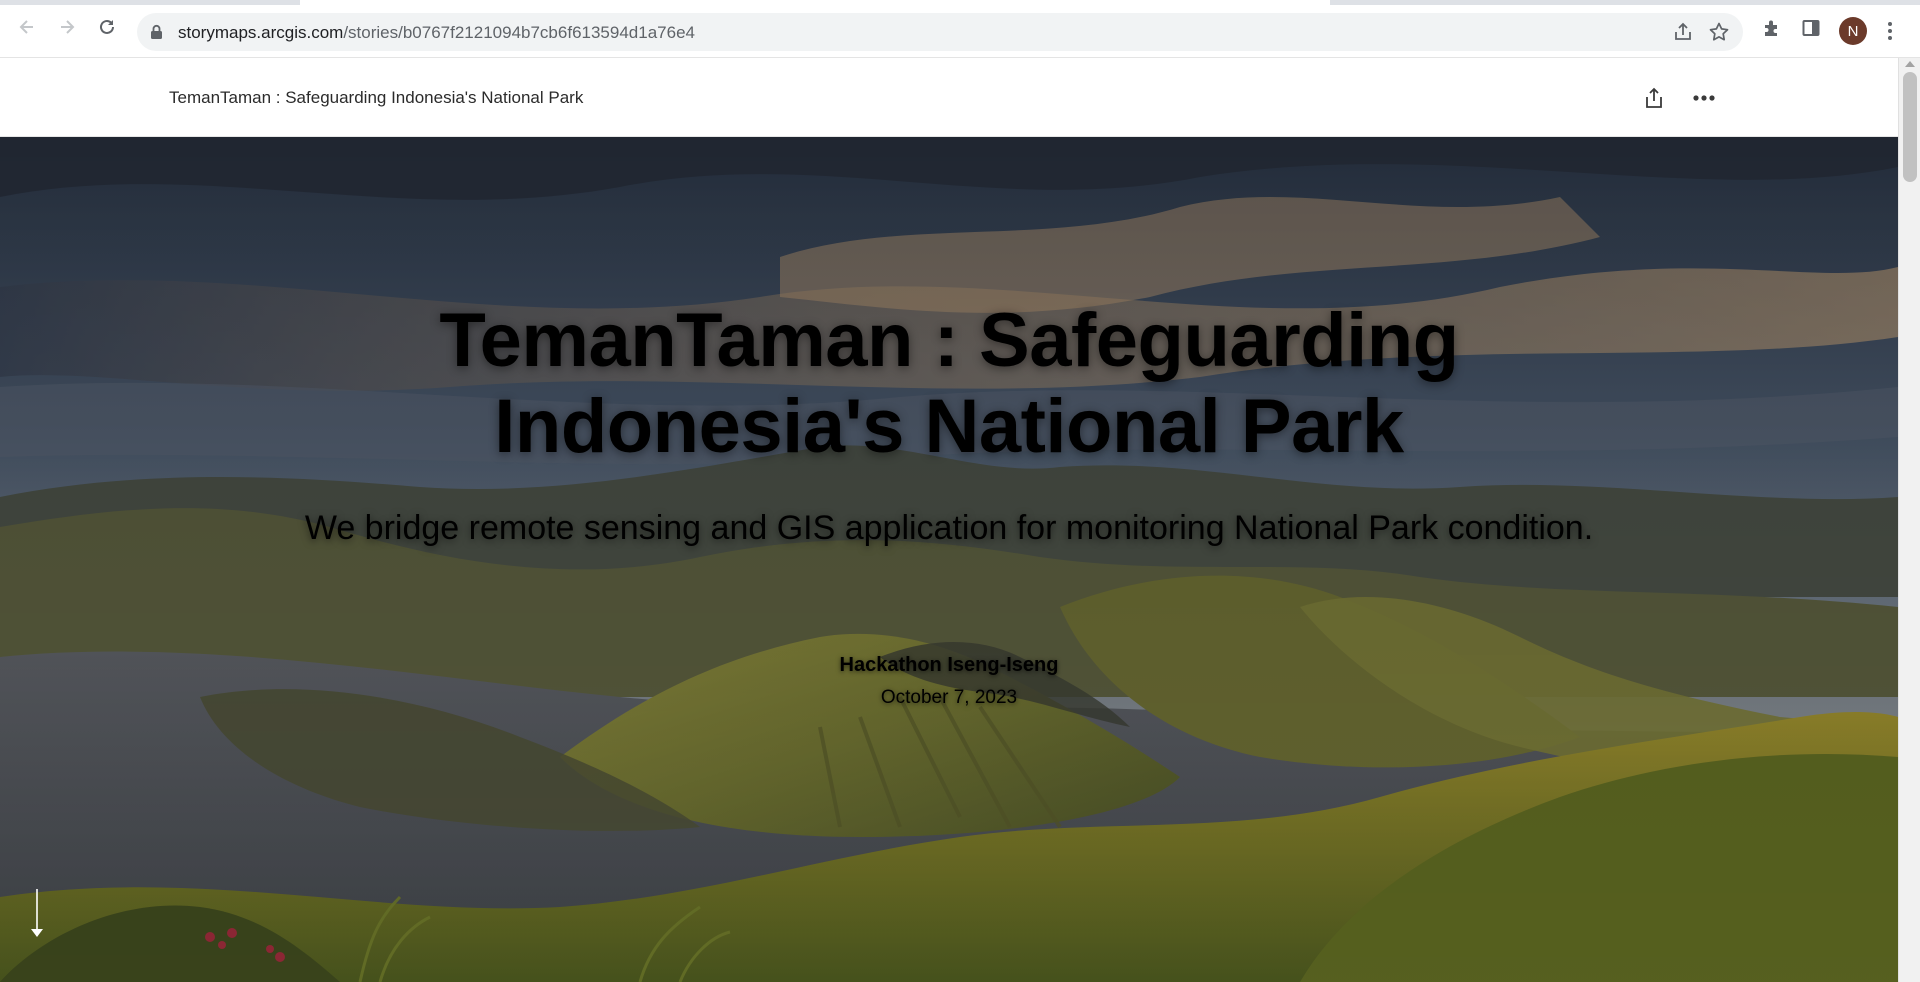 This screenshot has width=1920, height=982. I want to click on profile-avatar: N, so click(1853, 31).